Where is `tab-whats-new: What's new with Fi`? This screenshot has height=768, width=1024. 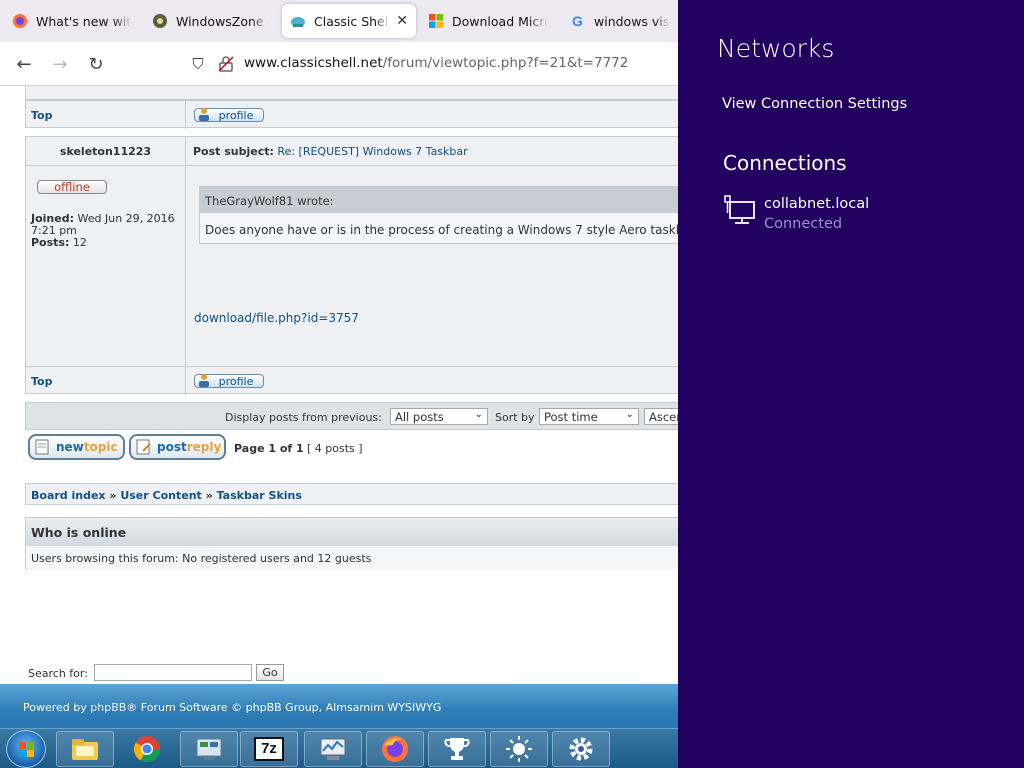
tab-whats-new: What's new with Fi is located at coordinates (72, 21).